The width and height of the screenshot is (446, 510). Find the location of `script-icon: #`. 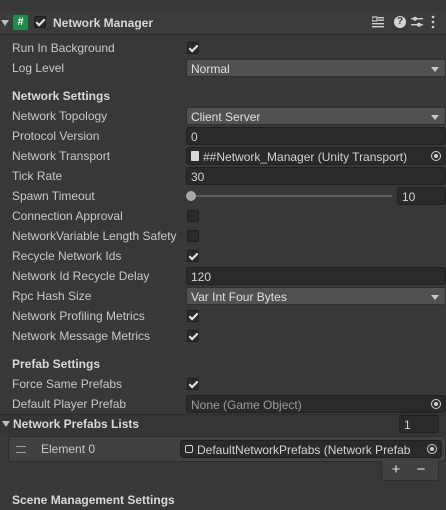

script-icon: # is located at coordinates (20, 22).